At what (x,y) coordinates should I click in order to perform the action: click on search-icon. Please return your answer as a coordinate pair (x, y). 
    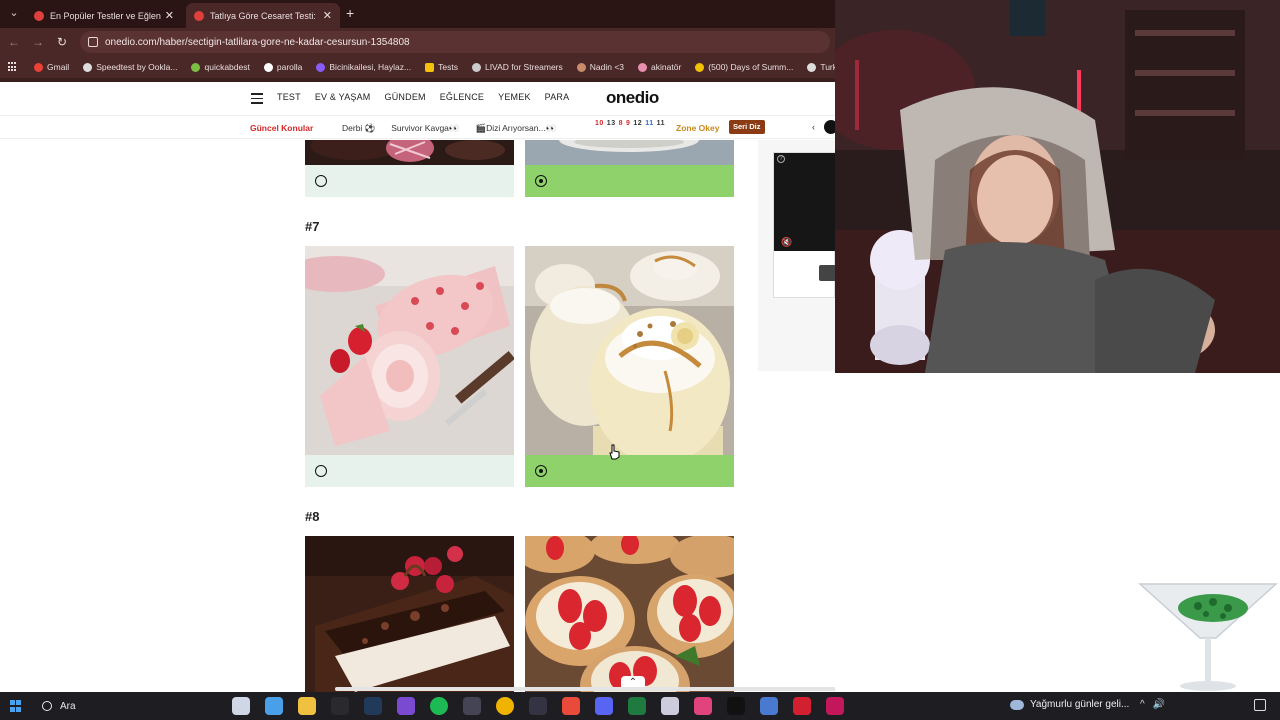
    Looking at the image, I should click on (47, 706).